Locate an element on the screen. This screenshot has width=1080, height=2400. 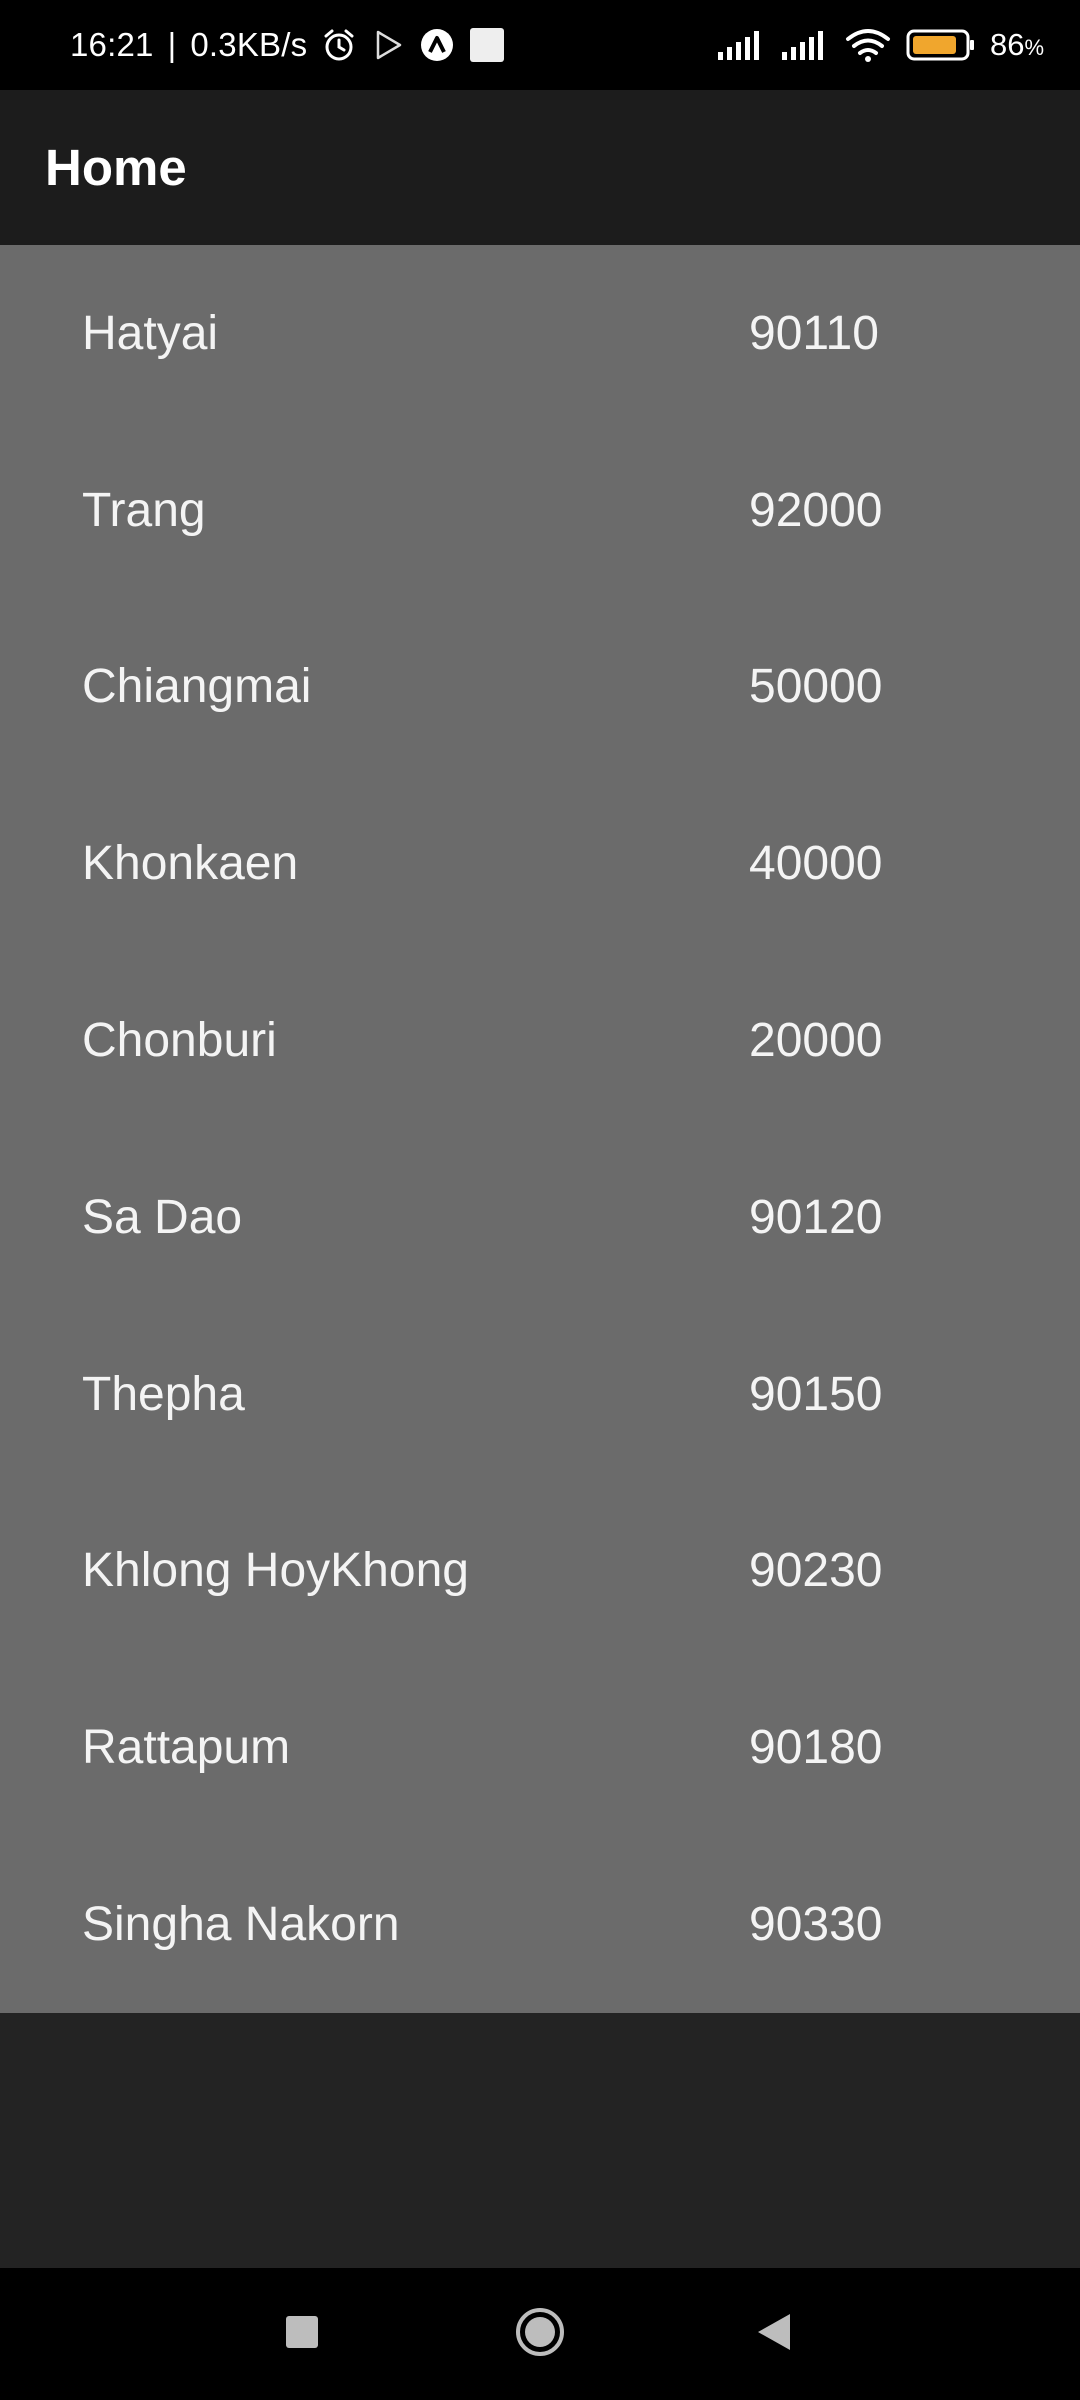
list-item: Singha Nakorn 90330 is located at coordinates (540, 1924).